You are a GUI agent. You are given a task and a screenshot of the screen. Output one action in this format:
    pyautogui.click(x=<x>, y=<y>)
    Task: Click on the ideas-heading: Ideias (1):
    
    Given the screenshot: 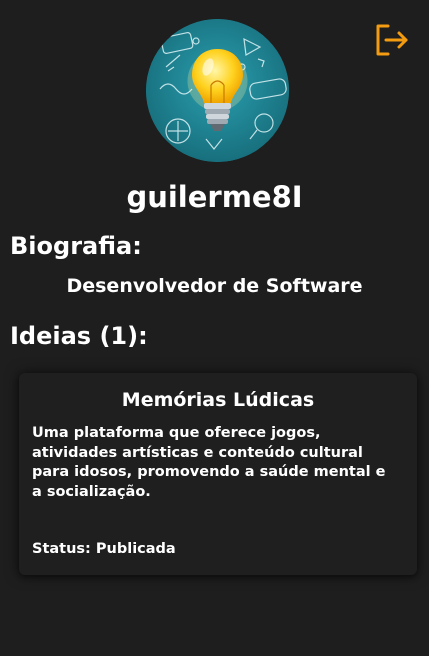 What is the action you would take?
    pyautogui.click(x=79, y=336)
    